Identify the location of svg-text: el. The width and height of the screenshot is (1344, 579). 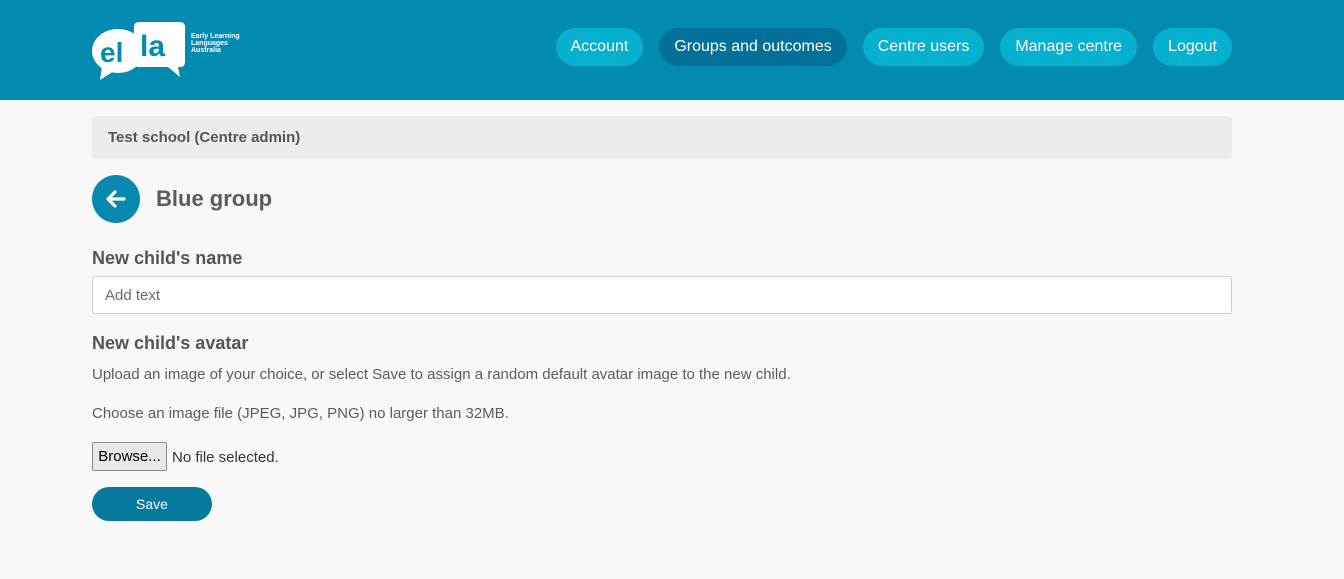
(111, 52).